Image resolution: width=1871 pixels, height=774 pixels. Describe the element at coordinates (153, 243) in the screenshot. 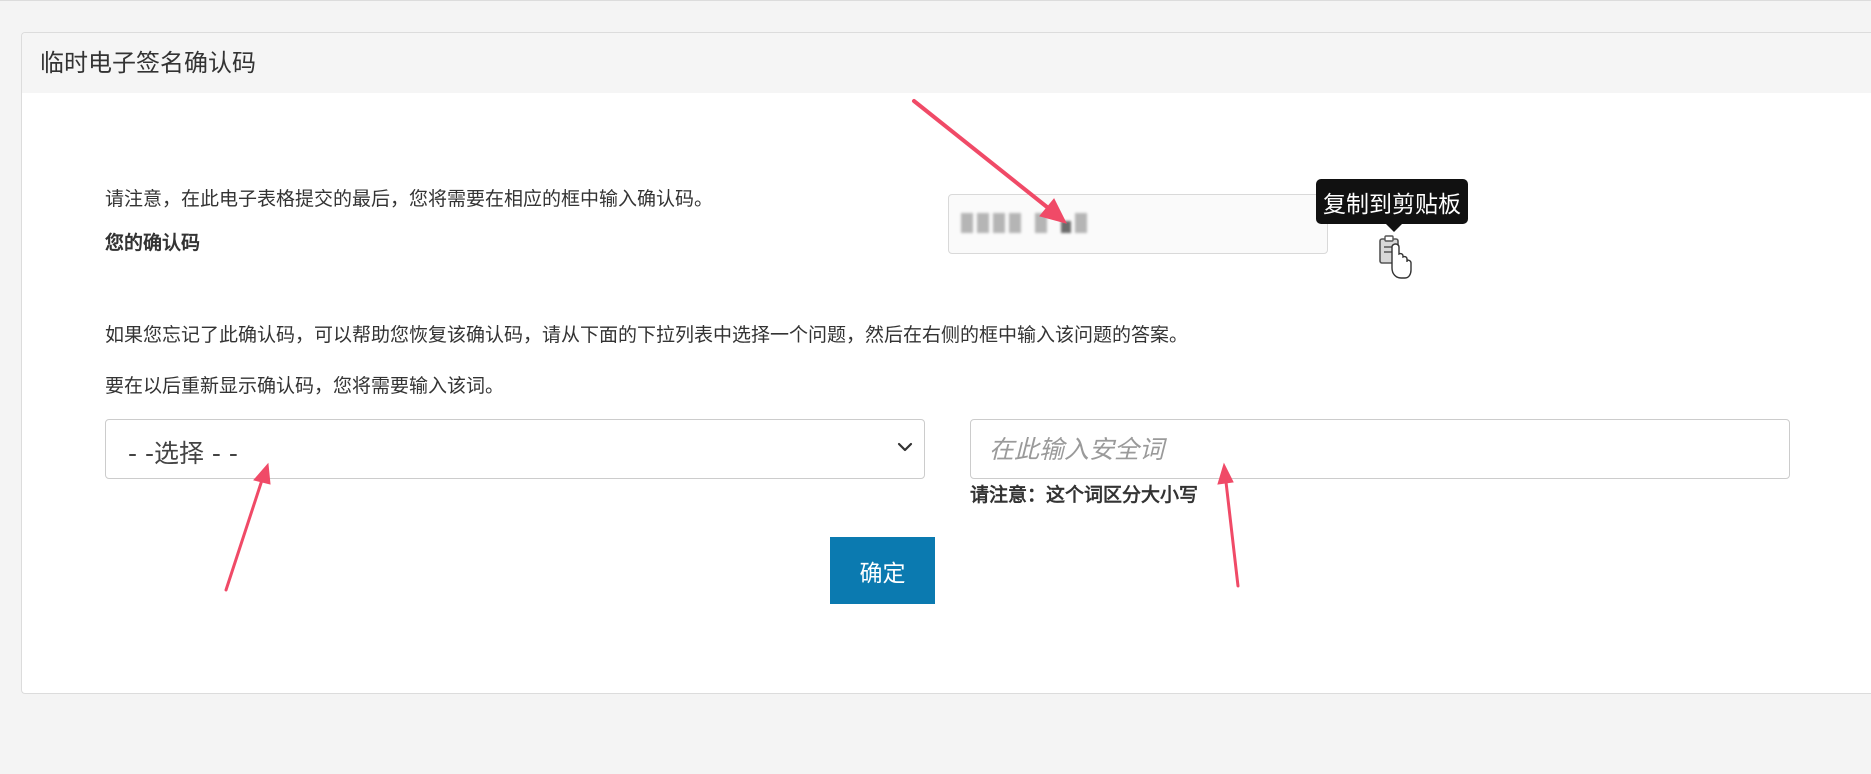

I see `code-label: 您的确认码` at that location.